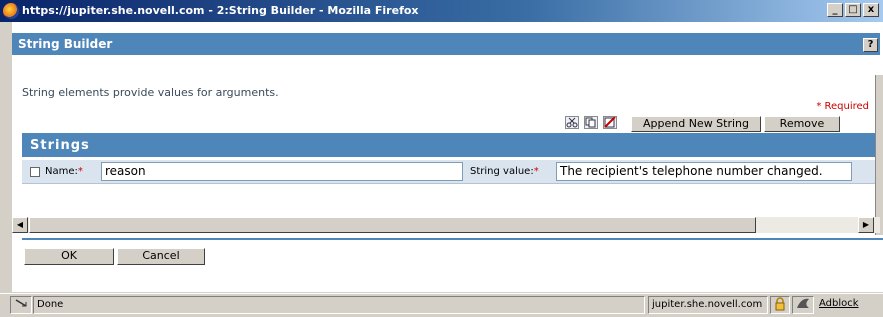 The width and height of the screenshot is (883, 317). What do you see at coordinates (849, 305) in the screenshot?
I see `adblock-link: Adblock` at bounding box center [849, 305].